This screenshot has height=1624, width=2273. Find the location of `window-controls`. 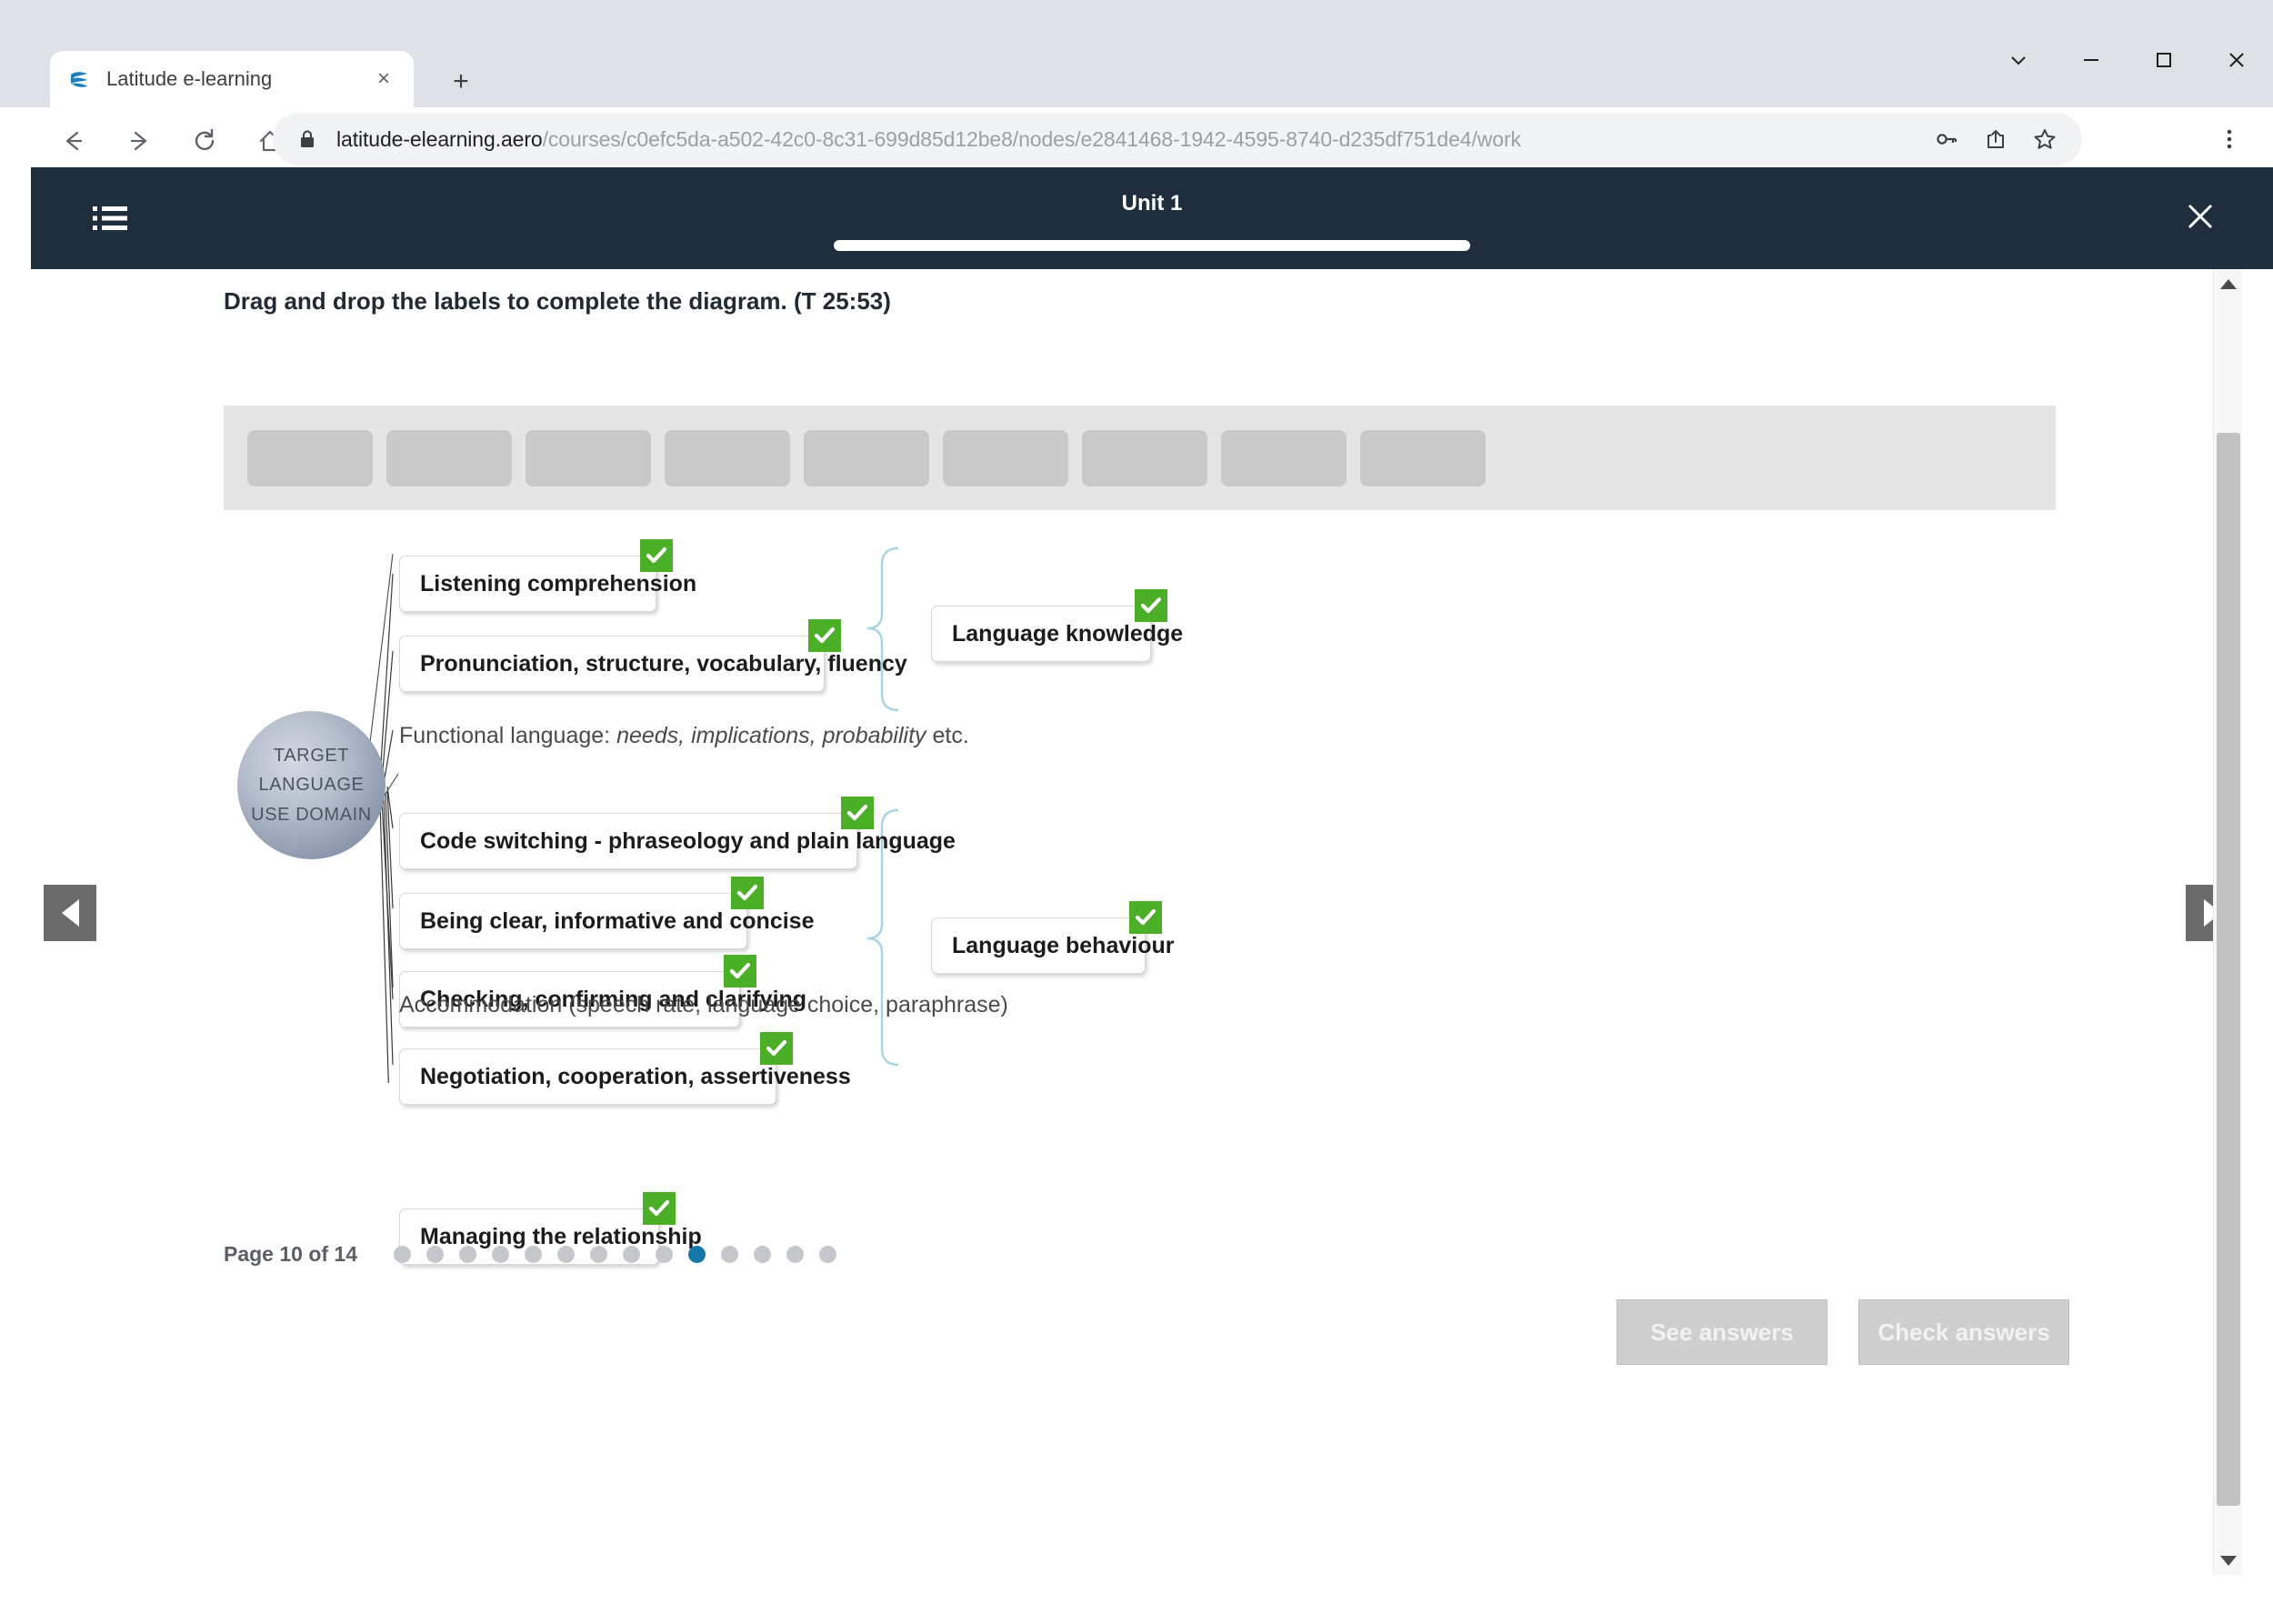

window-controls is located at coordinates (2127, 60).